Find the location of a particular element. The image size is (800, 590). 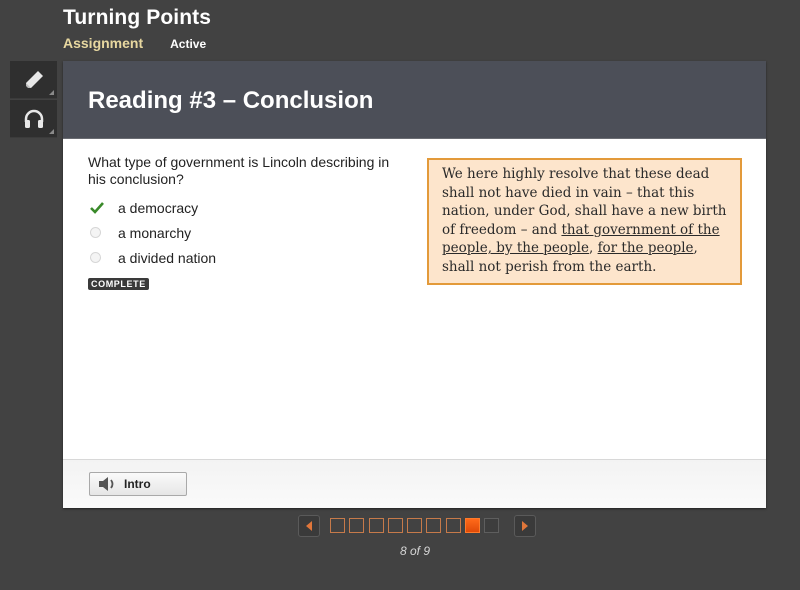

page-navigator is located at coordinates (417, 525).